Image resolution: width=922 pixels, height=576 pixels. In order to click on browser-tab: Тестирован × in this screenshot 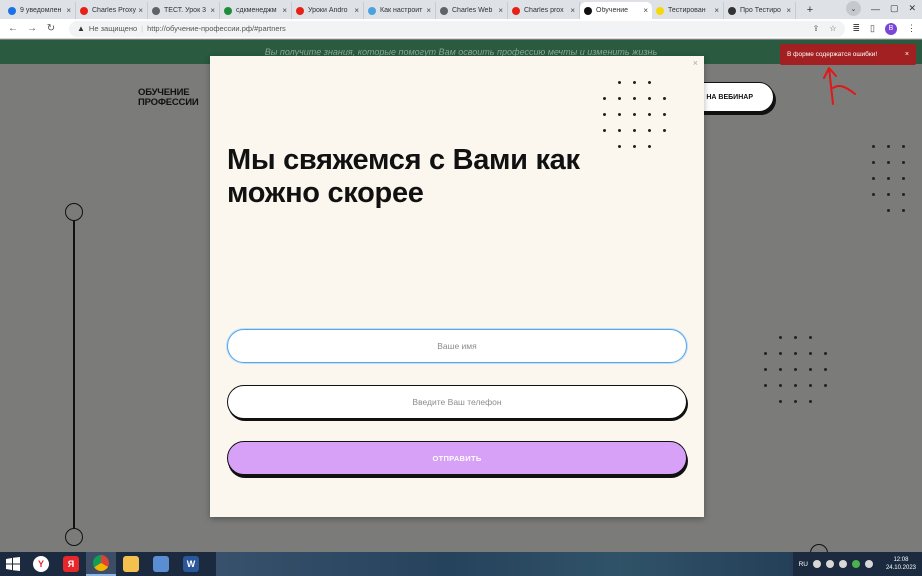, I will do `click(688, 10)`.